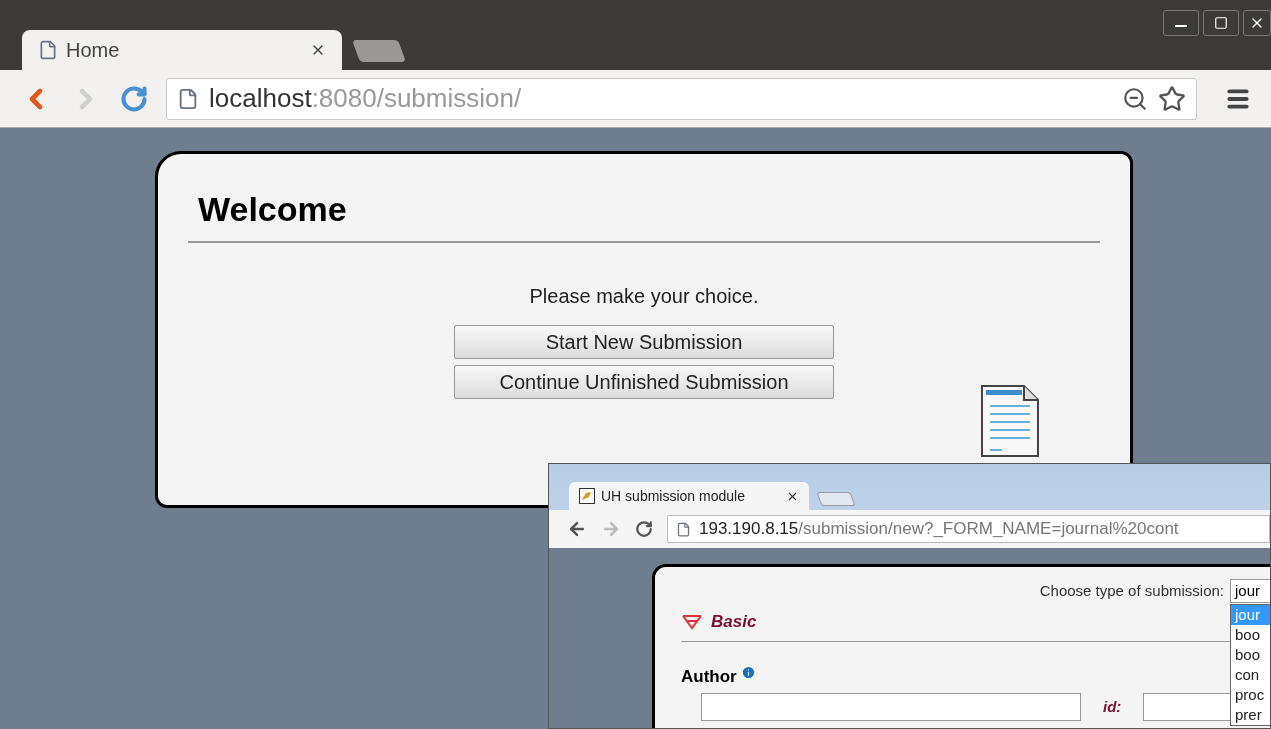 The image size is (1271, 729). I want to click on maximize-icon, so click(1221, 23).